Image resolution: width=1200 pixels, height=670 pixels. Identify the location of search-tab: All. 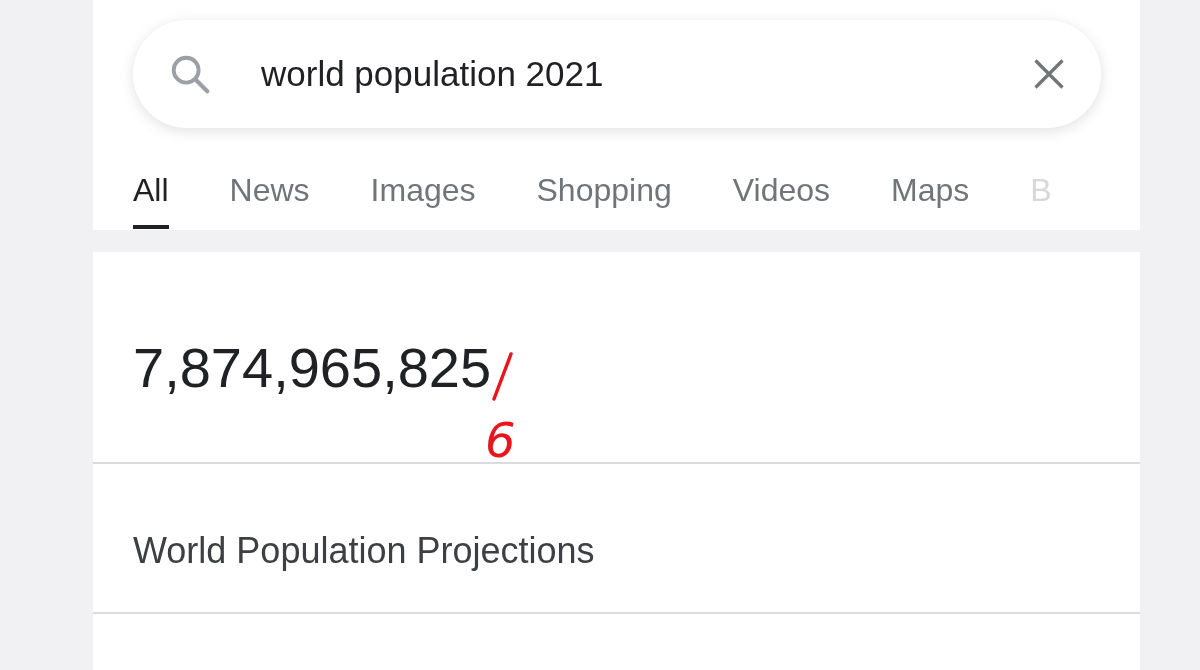
(151, 200).